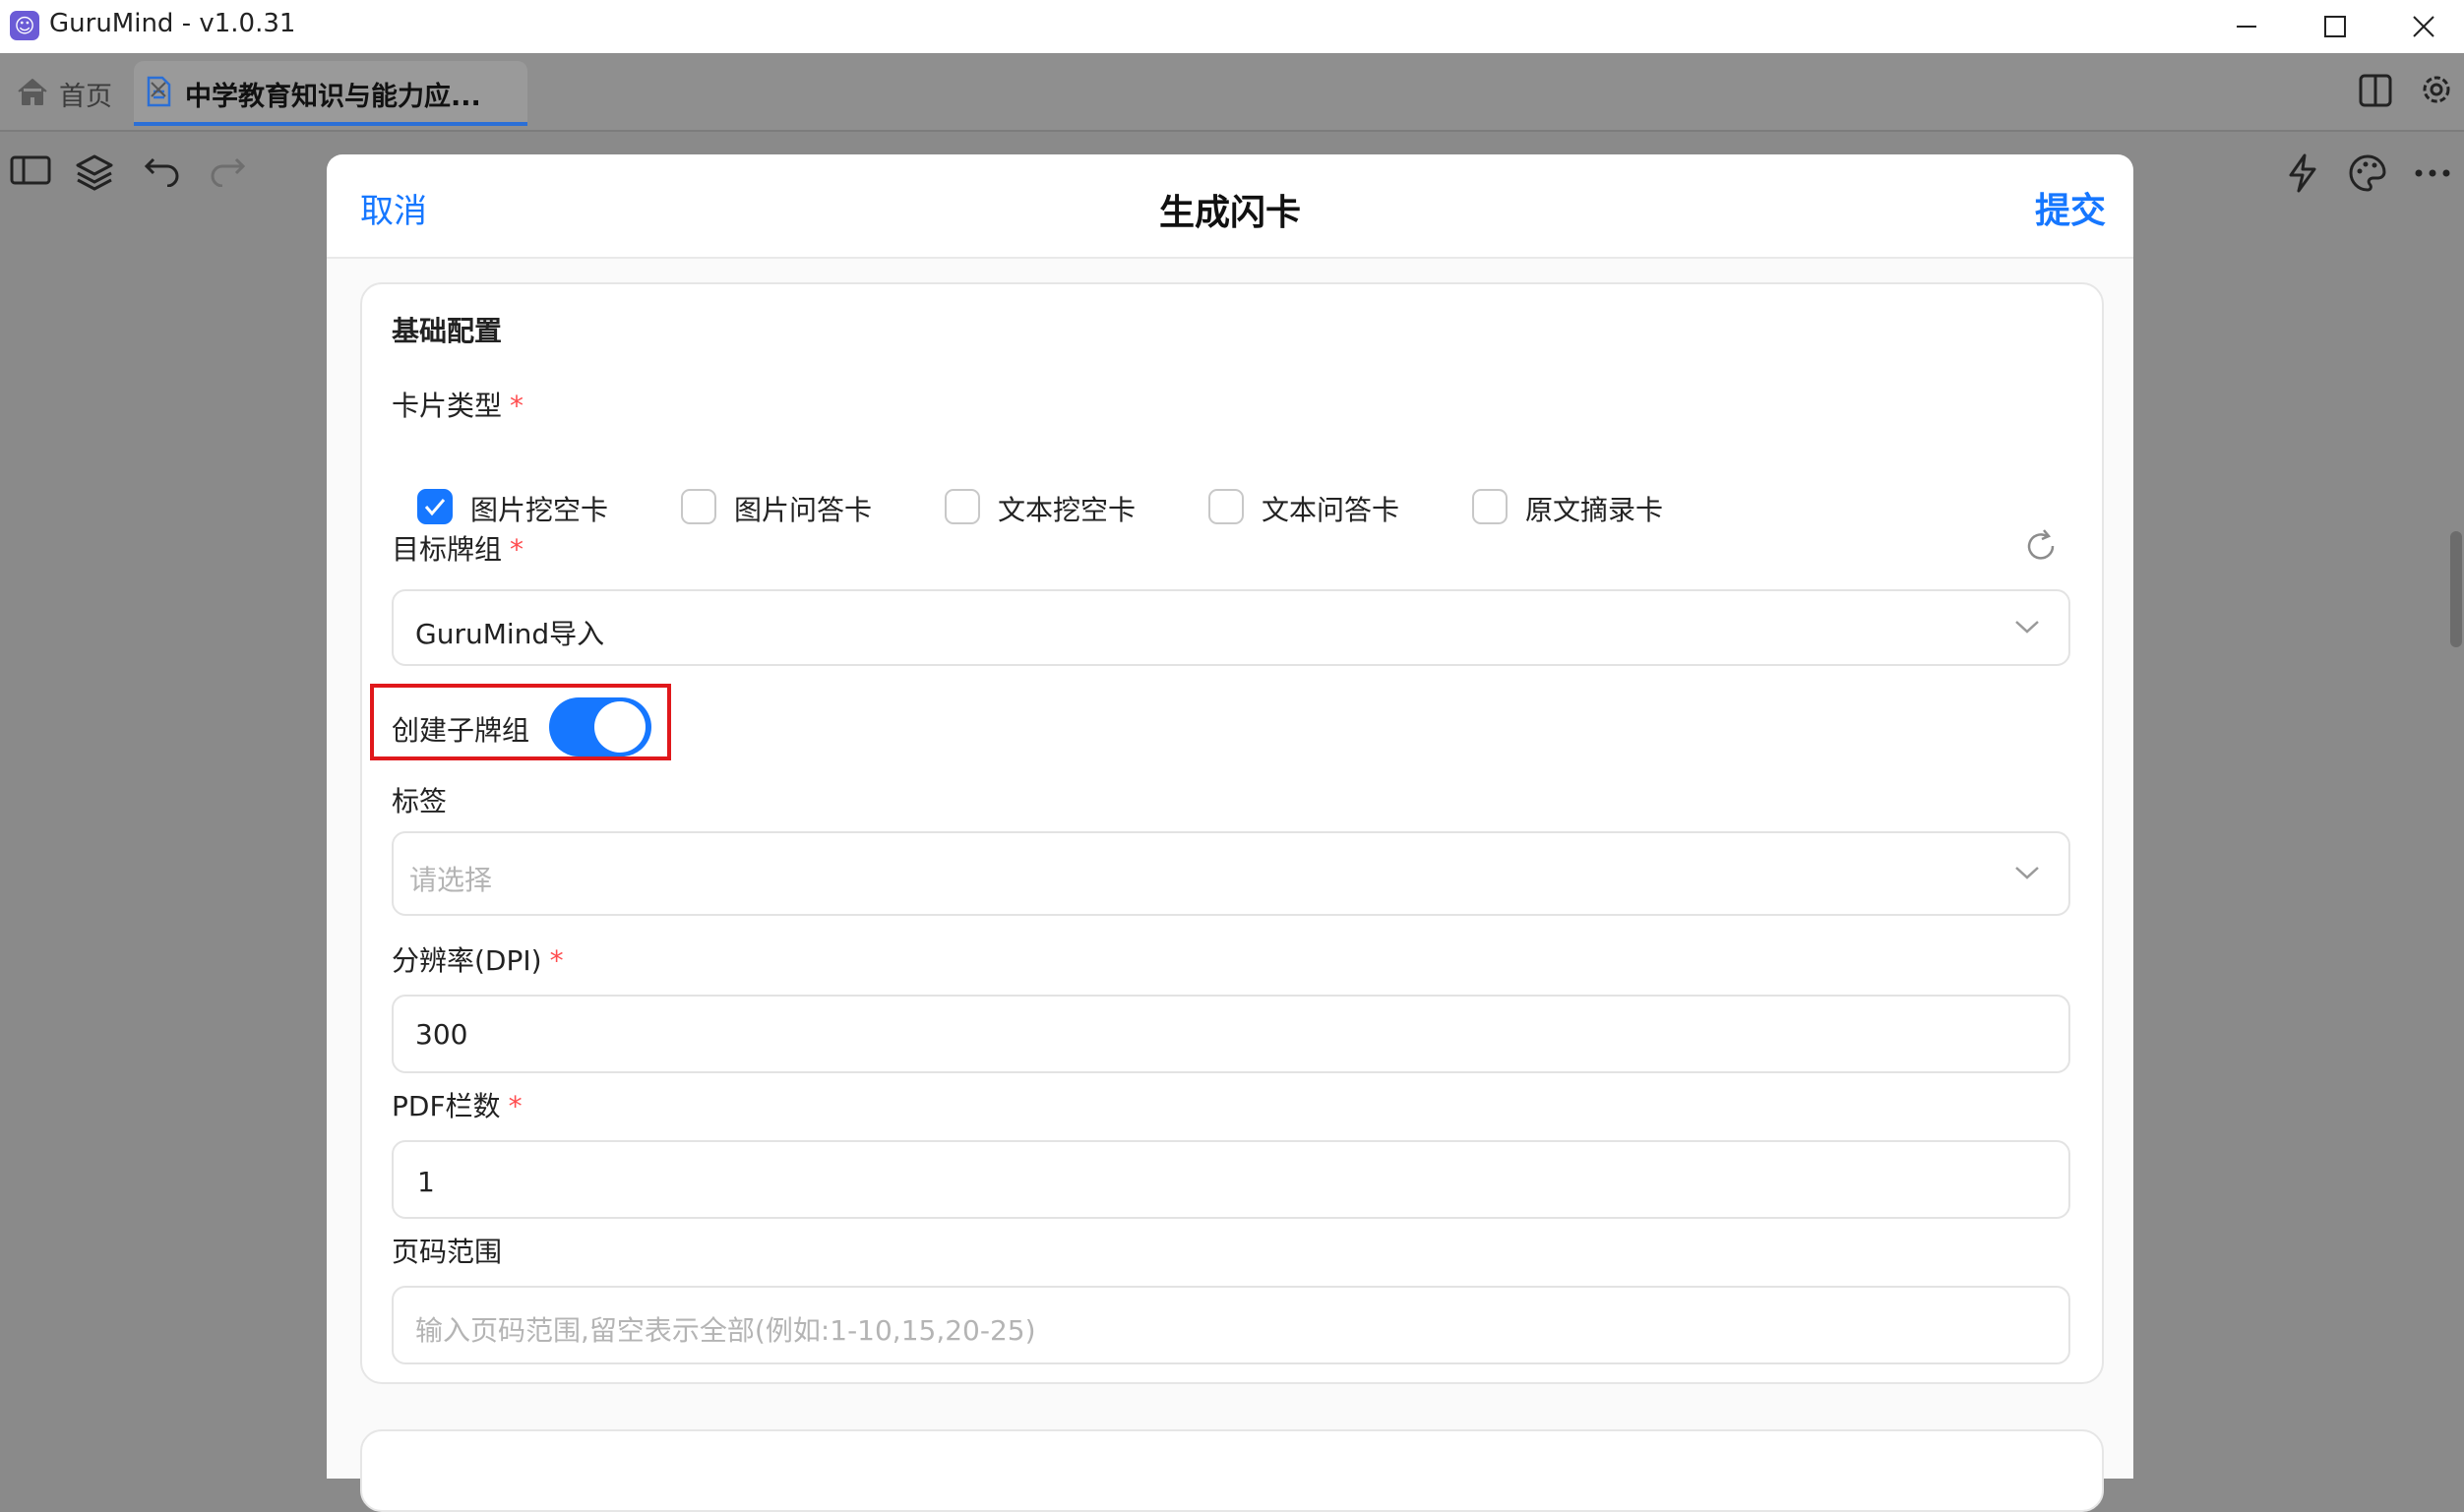 The image size is (2464, 1512). What do you see at coordinates (2070, 208) in the screenshot?
I see `submit-button: 提交` at bounding box center [2070, 208].